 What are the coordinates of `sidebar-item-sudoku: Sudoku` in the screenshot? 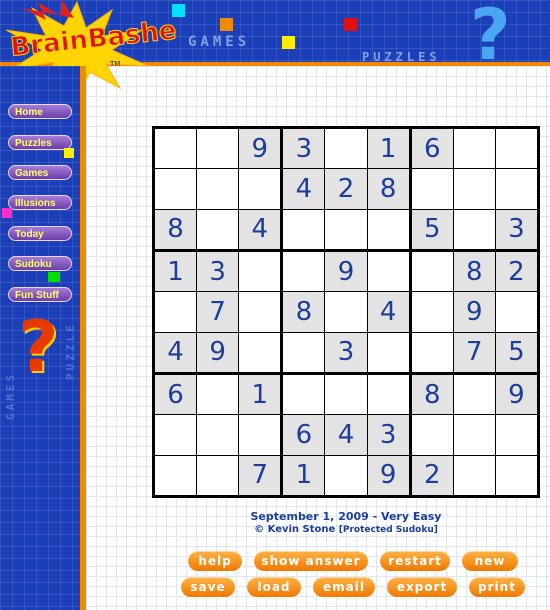 It's located at (40, 263).